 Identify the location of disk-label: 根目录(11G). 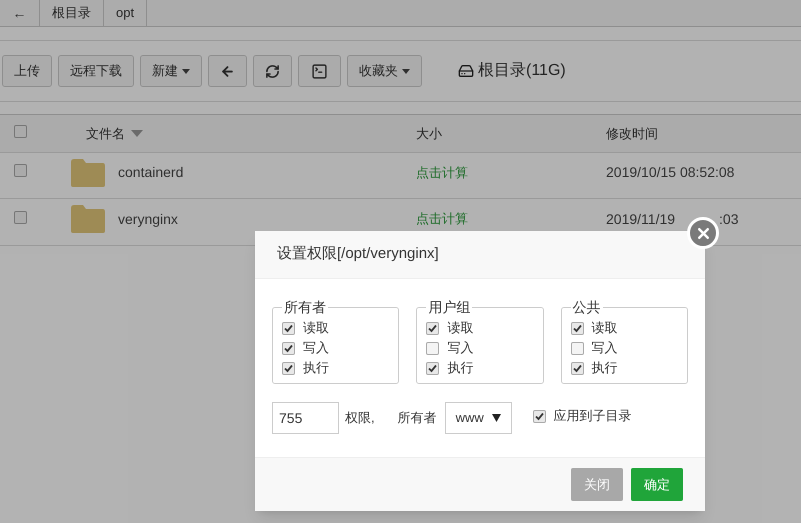
(522, 71).